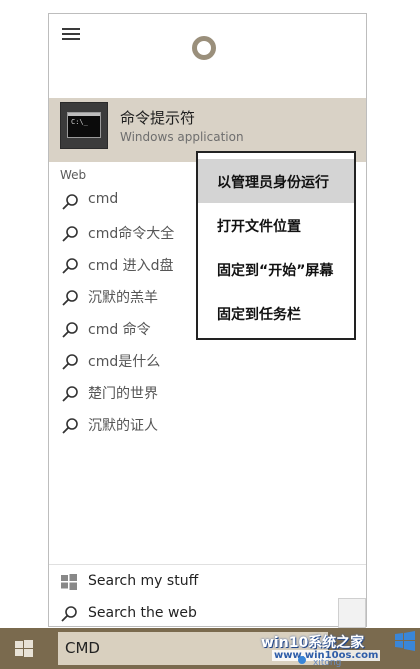  Describe the element at coordinates (273, 183) in the screenshot. I see `menu-item-label: 以管理员身份运行` at that location.